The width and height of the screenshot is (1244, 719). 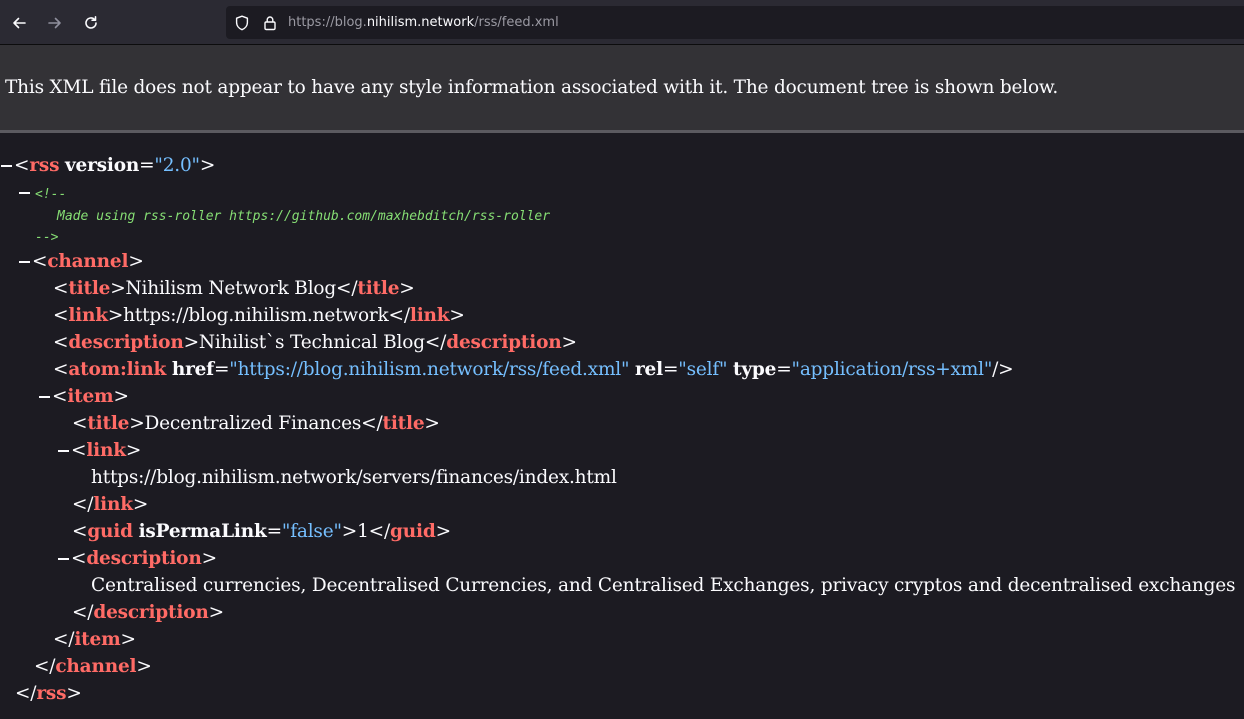 What do you see at coordinates (102, 165) in the screenshot?
I see `rss-version-attr: version` at bounding box center [102, 165].